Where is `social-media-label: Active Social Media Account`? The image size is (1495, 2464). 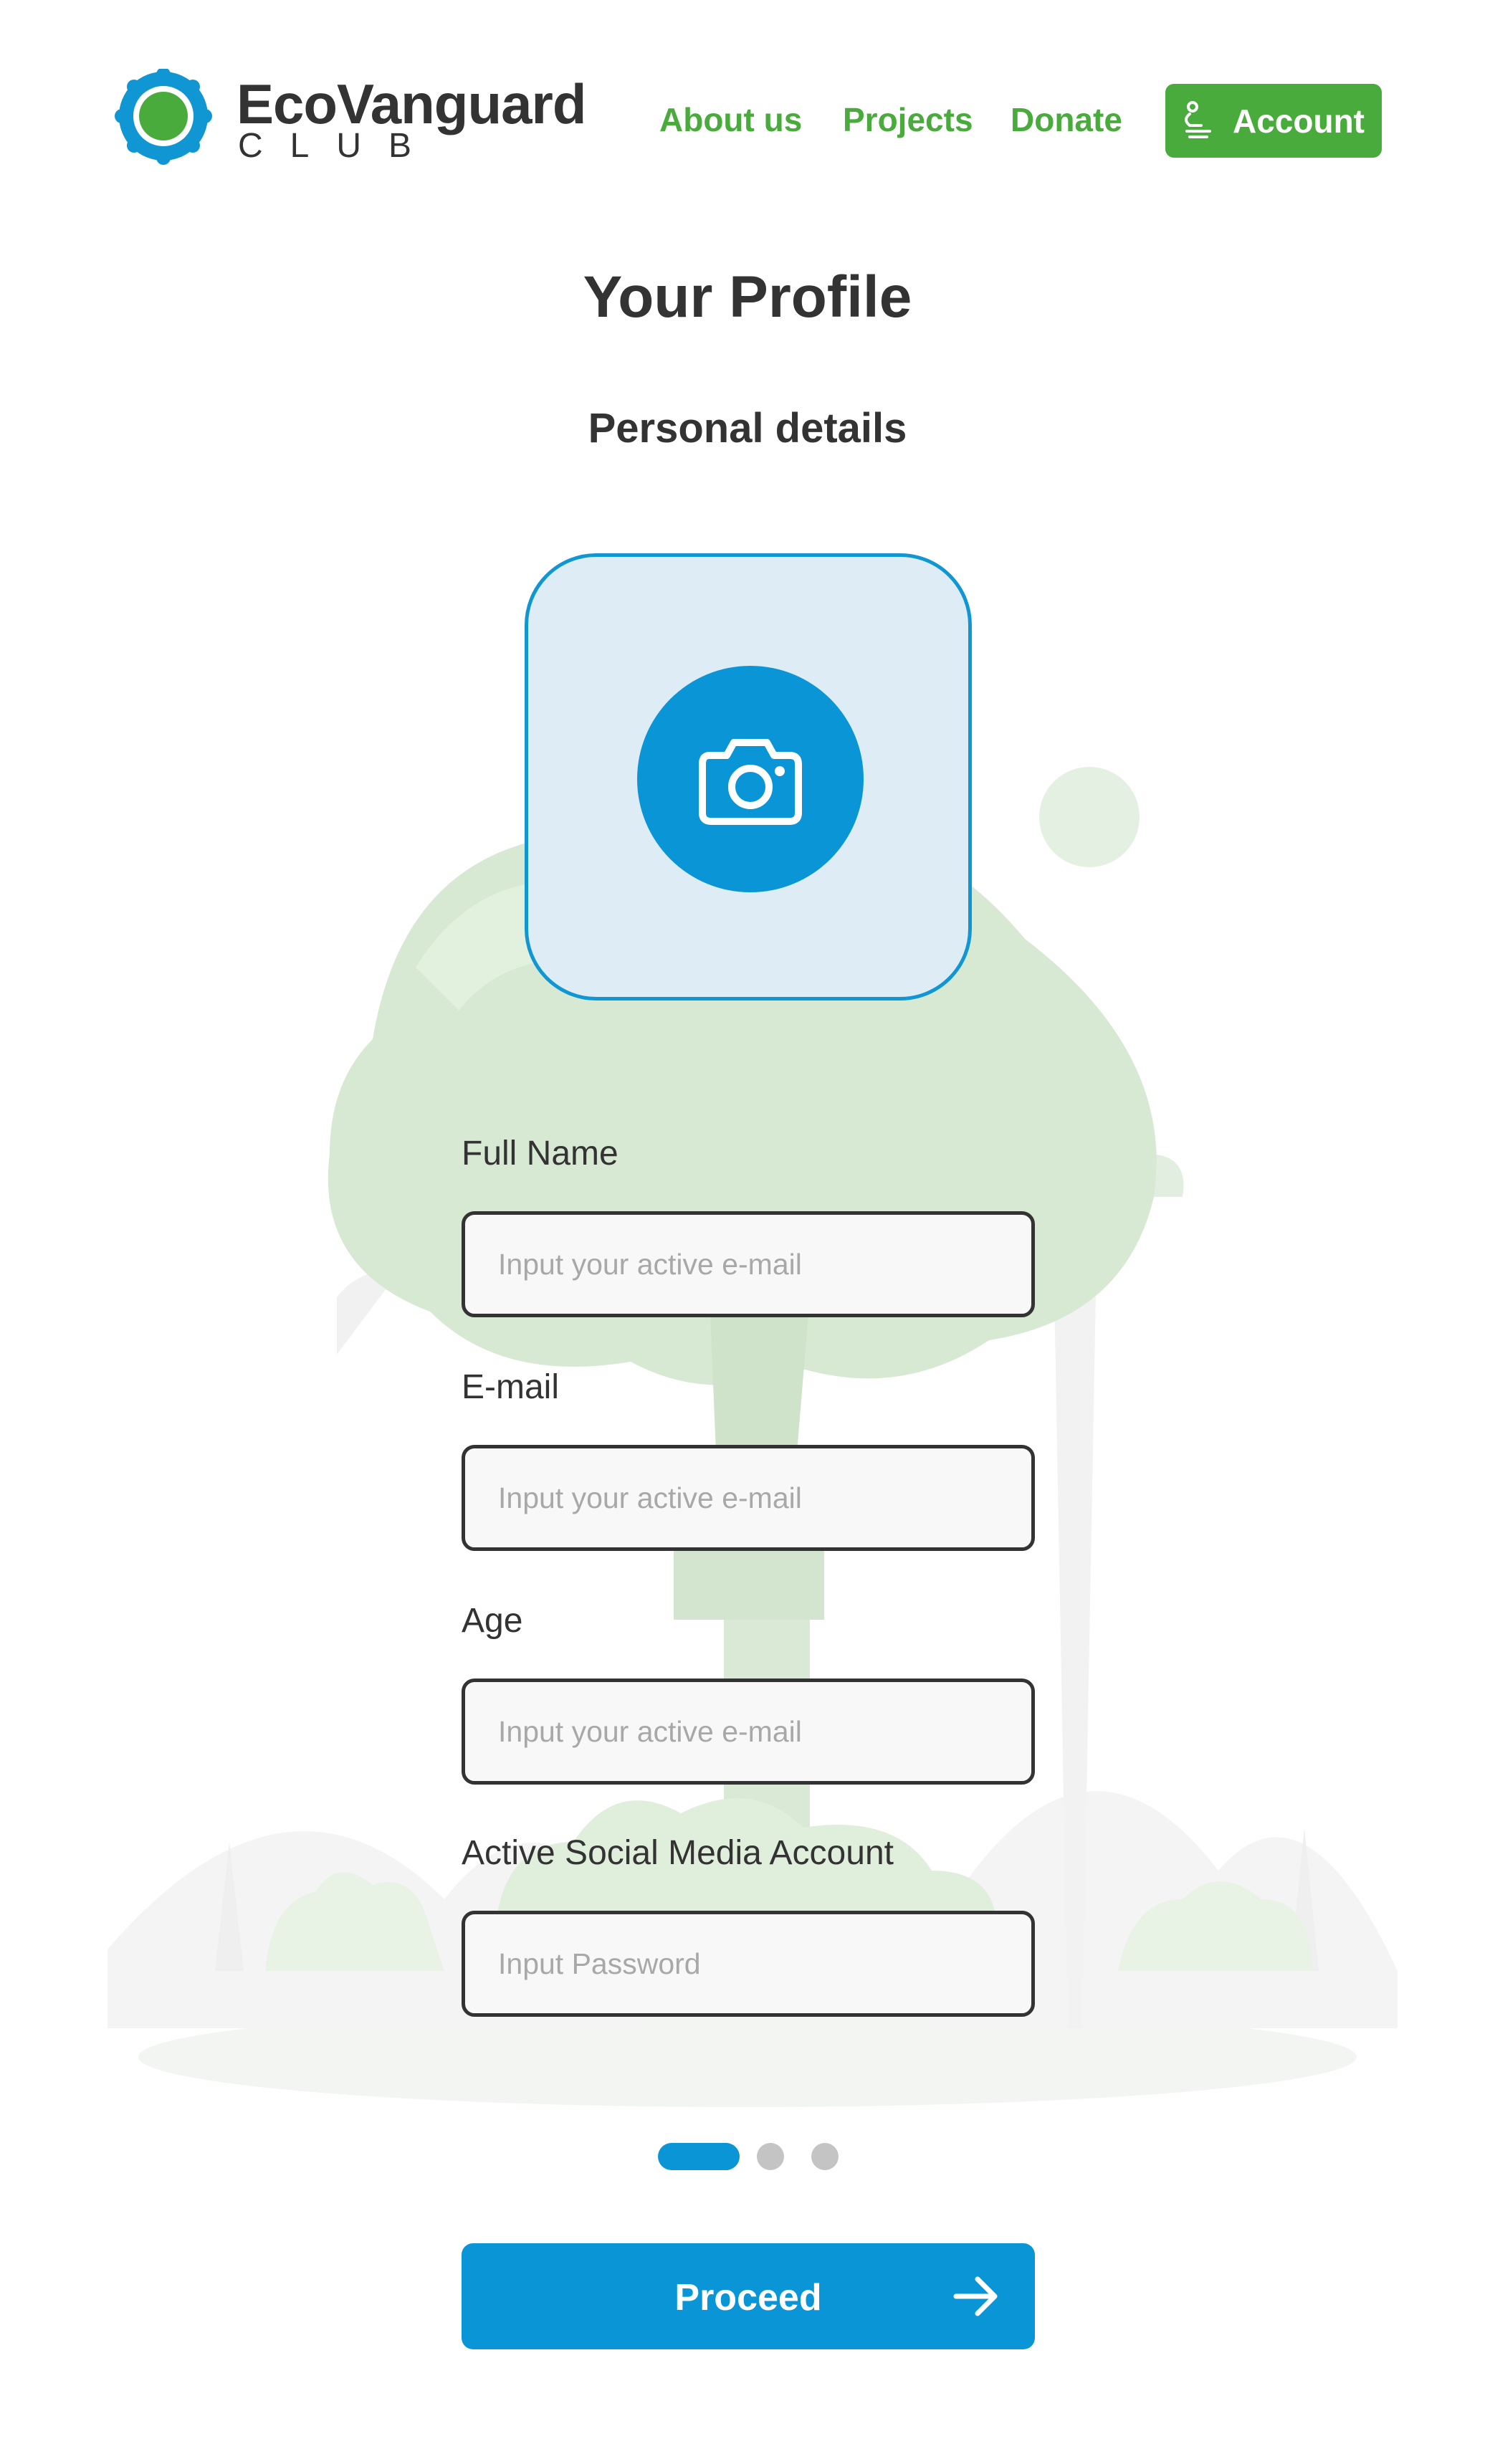
social-media-label: Active Social Media Account is located at coordinates (678, 1853).